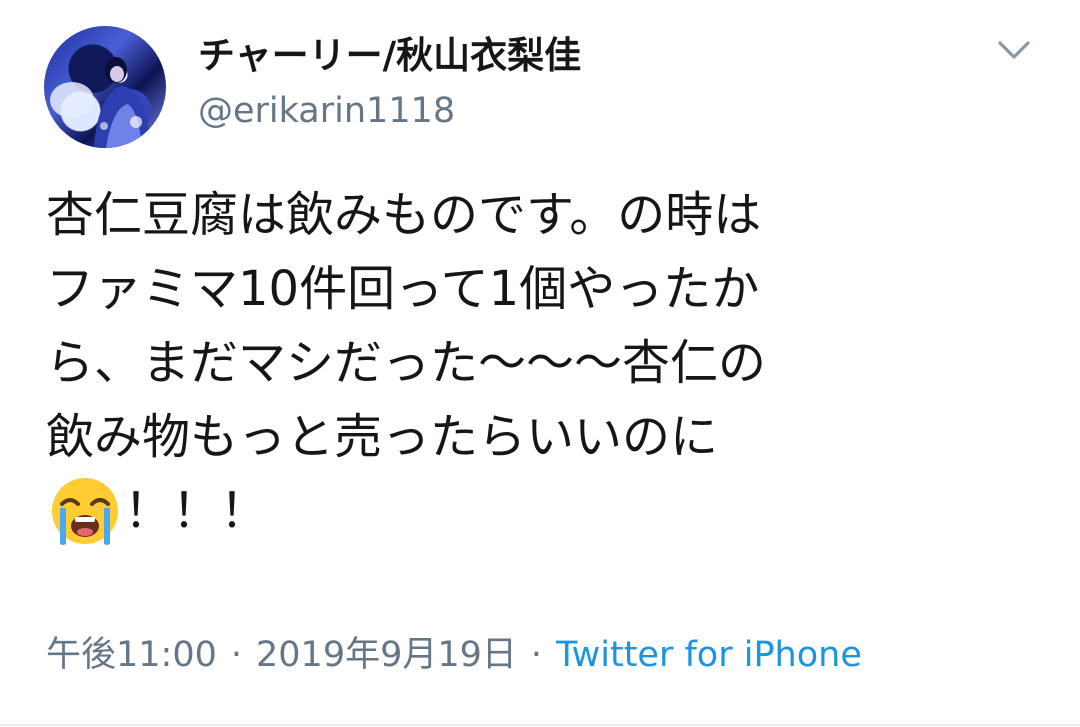  I want to click on tweet-source-link: Twitter for iPhone, so click(709, 655).